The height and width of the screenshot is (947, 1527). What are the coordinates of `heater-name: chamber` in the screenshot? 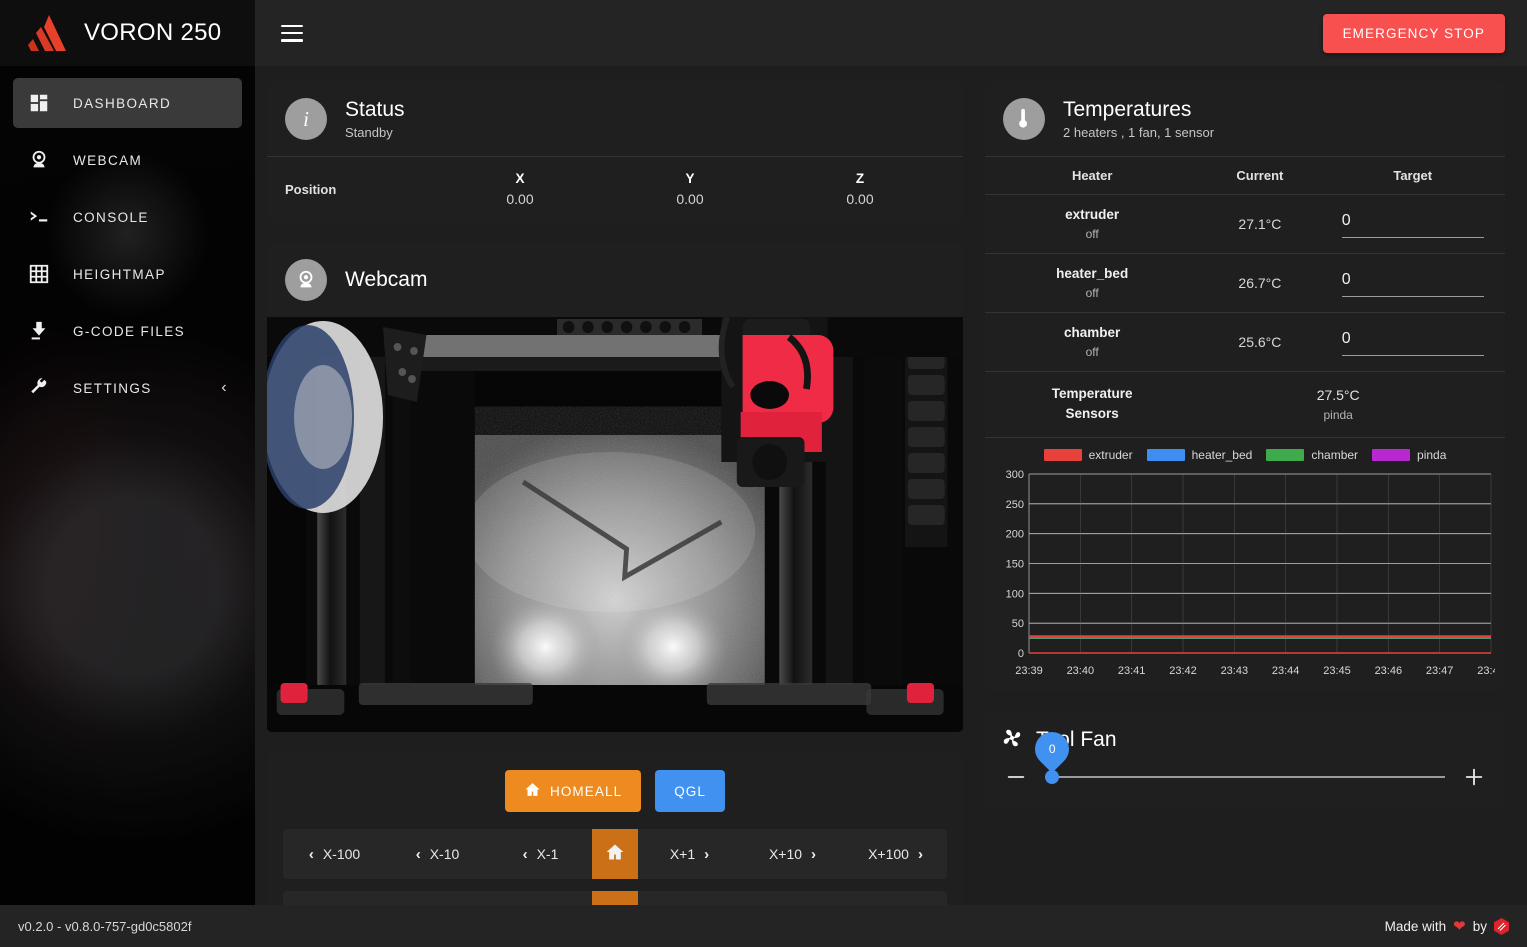 It's located at (1092, 332).